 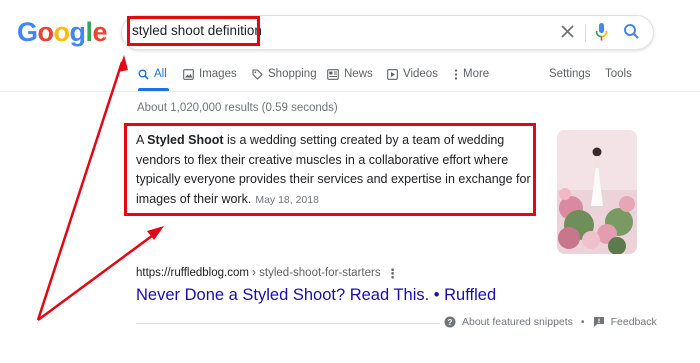 What do you see at coordinates (78, 32) in the screenshot?
I see `logo-letter: g` at bounding box center [78, 32].